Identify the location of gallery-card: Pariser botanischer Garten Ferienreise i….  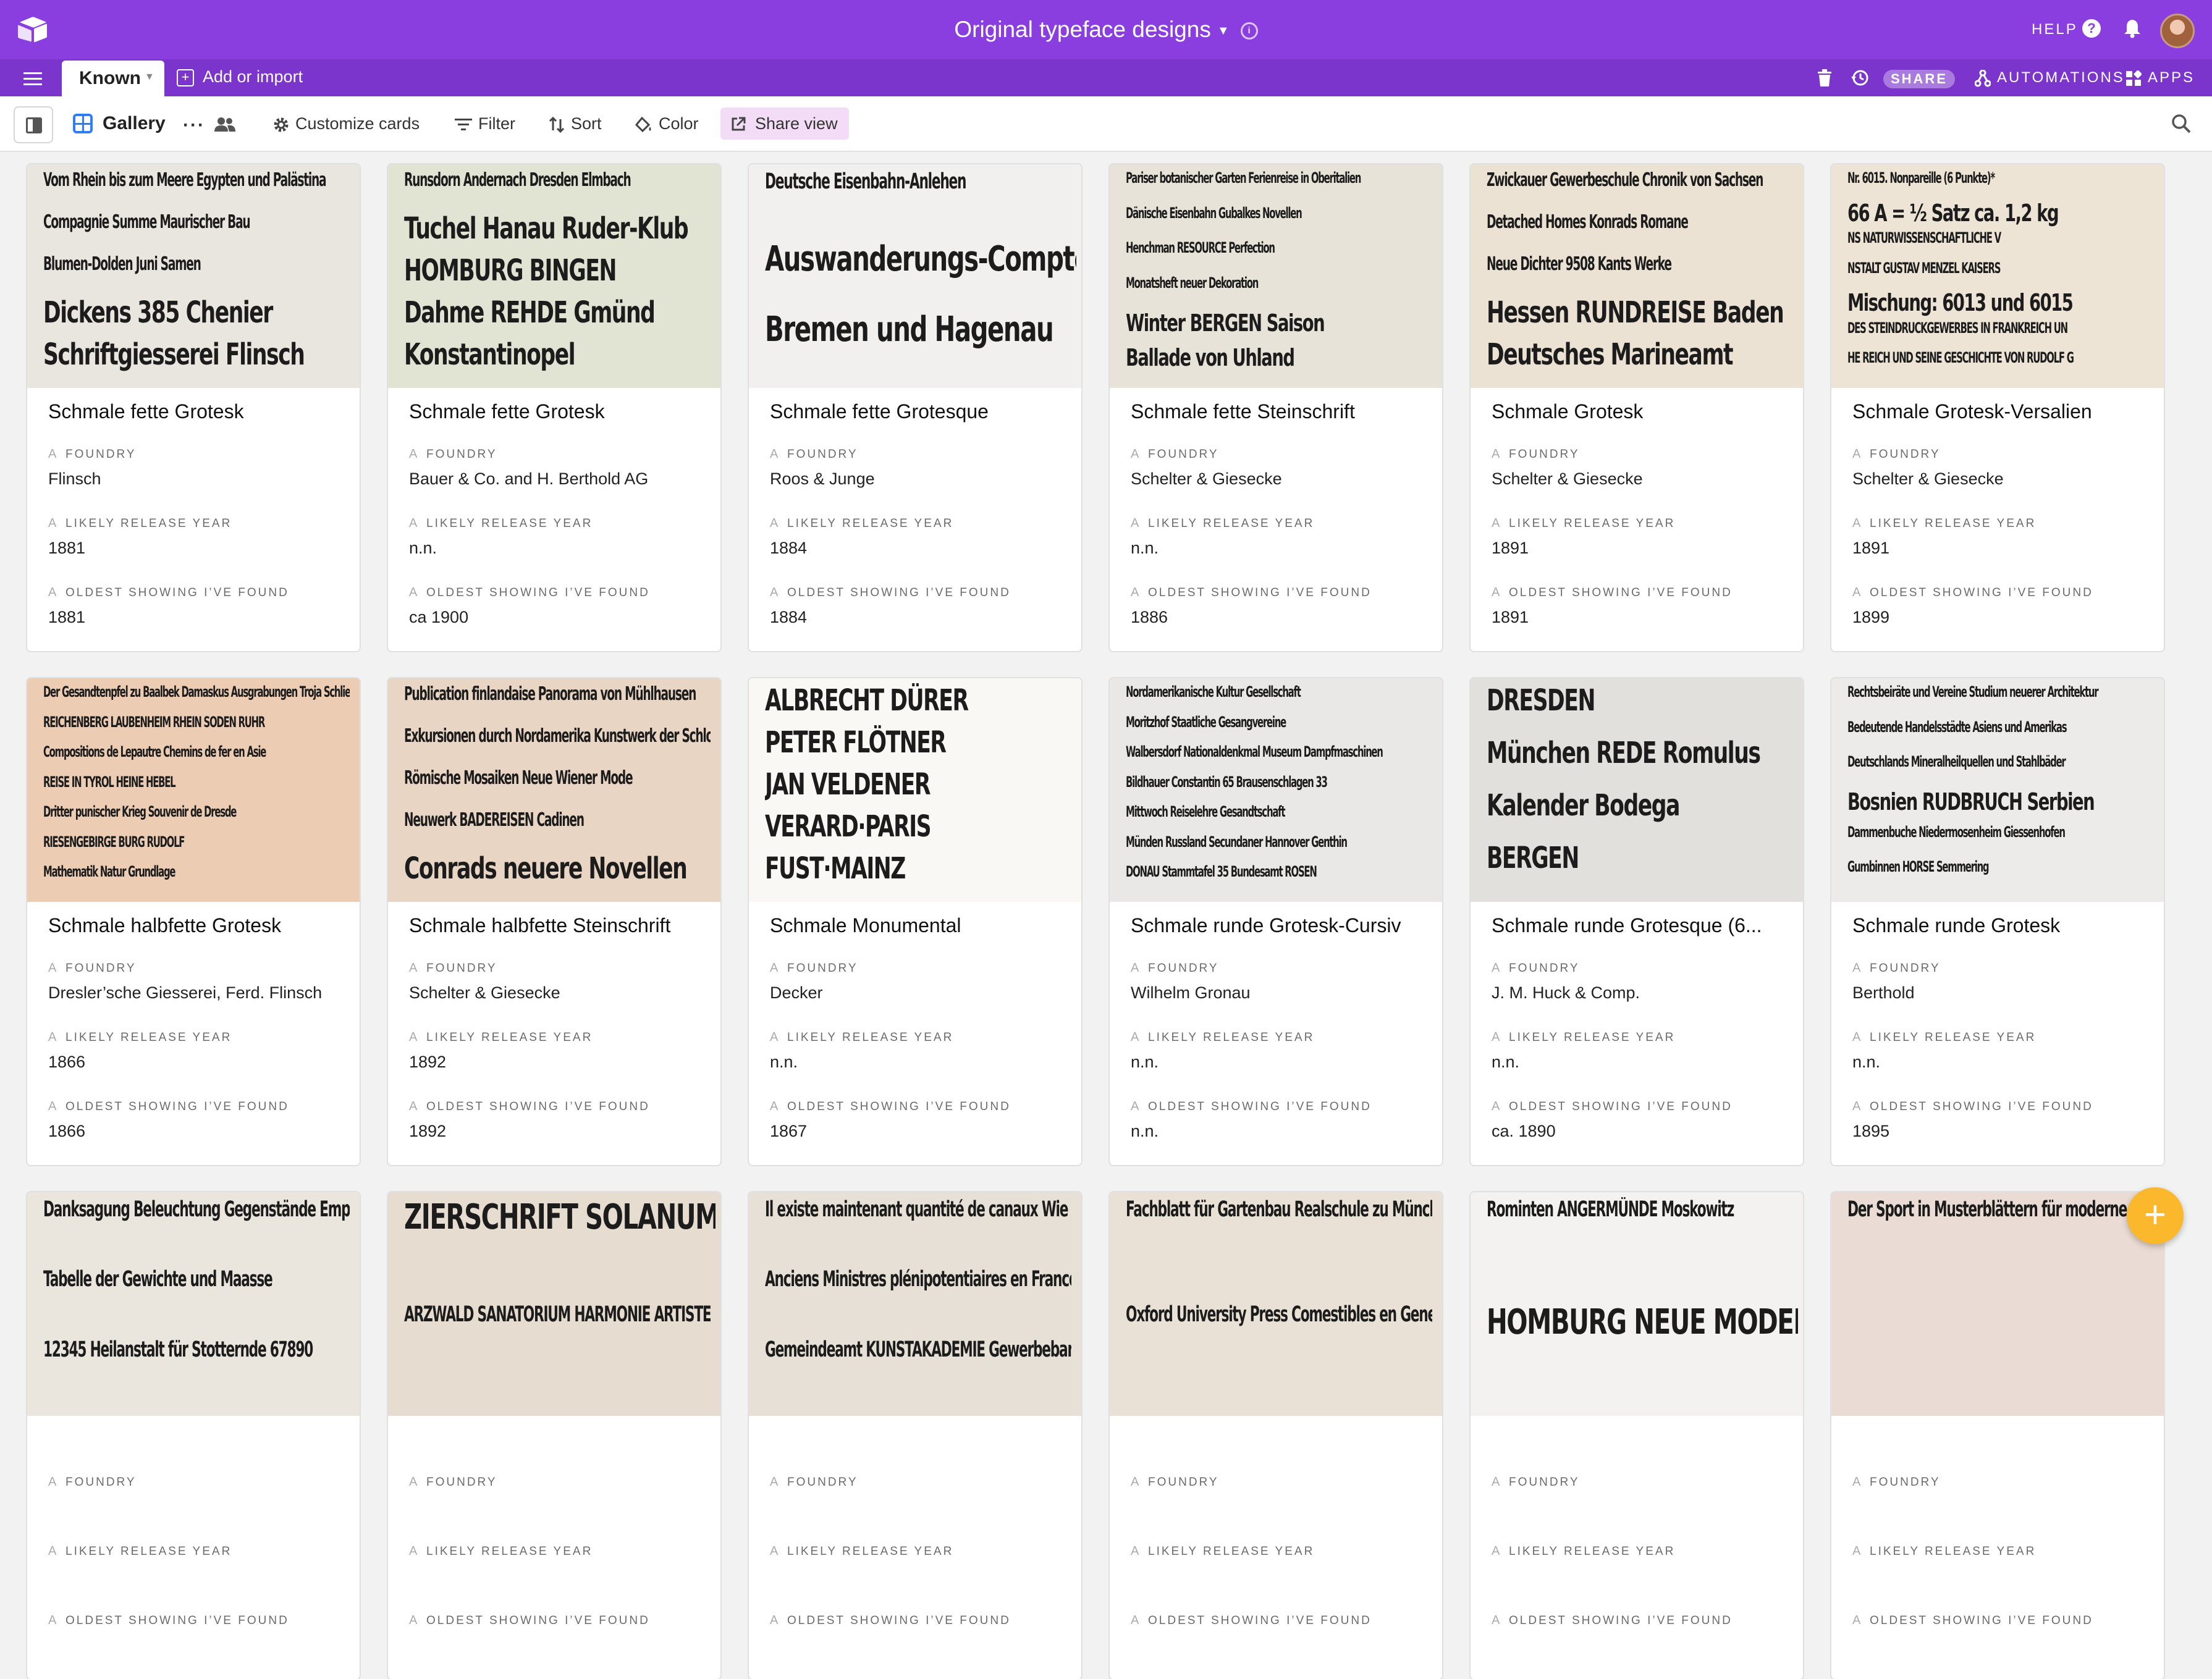
(1276, 407).